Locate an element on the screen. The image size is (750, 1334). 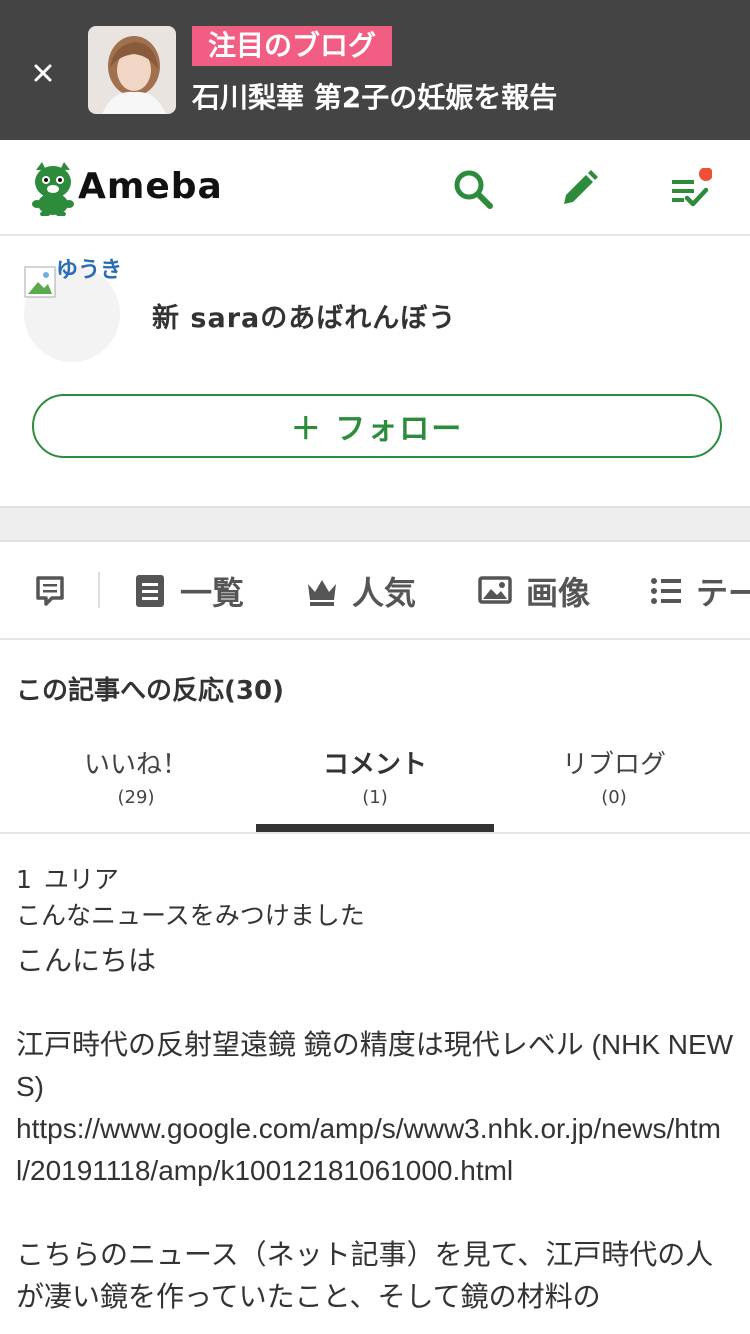
blog-title: 新 saraのあばれんぼう is located at coordinates (304, 315).